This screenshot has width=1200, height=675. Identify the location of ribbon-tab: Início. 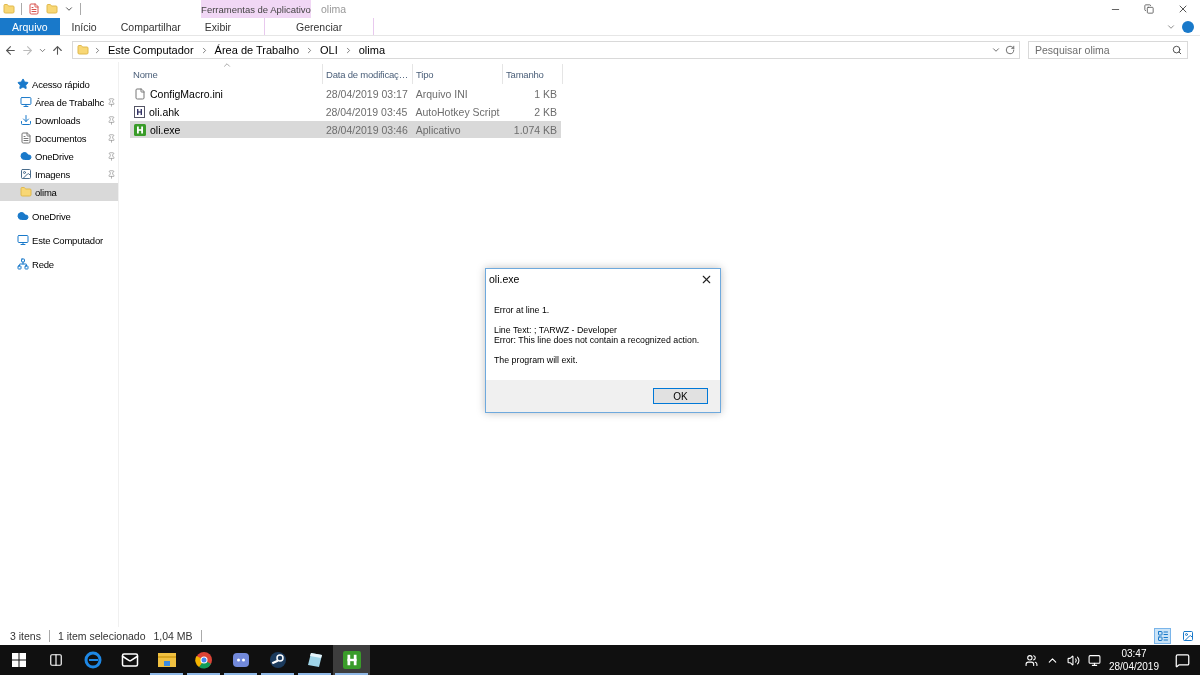
(84, 26).